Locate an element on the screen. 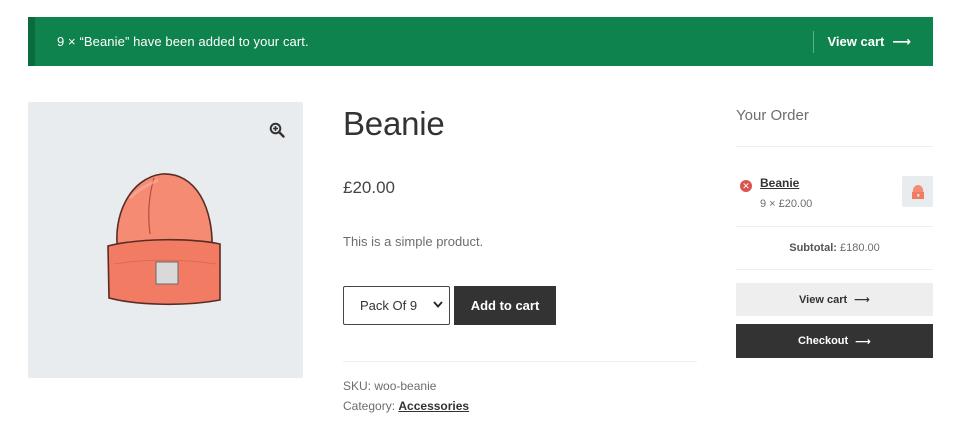 This screenshot has height=432, width=960. sku-label: SKU: is located at coordinates (357, 386).